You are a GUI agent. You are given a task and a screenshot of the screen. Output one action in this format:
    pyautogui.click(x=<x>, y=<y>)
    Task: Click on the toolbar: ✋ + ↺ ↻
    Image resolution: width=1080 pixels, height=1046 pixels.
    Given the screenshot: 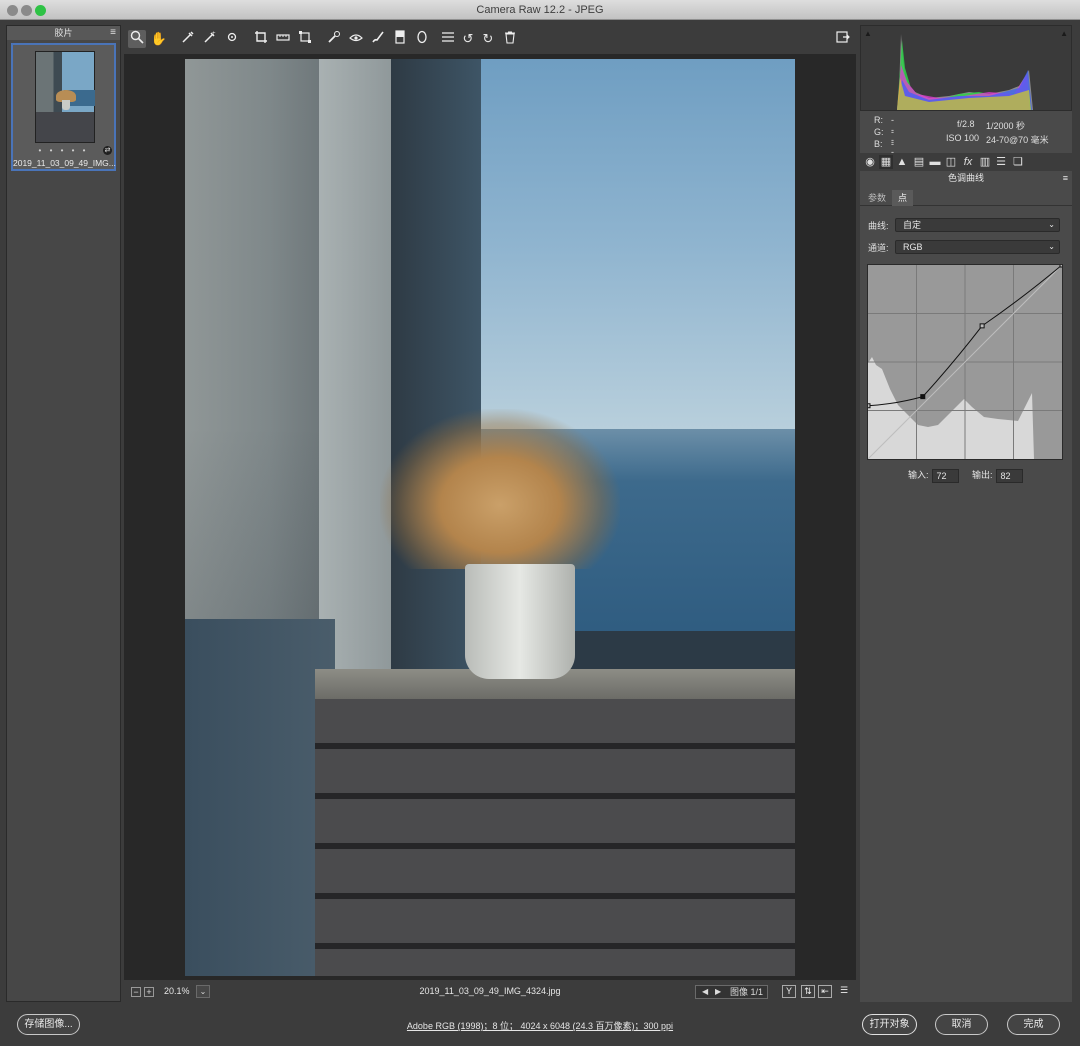 What is the action you would take?
    pyautogui.click(x=491, y=39)
    